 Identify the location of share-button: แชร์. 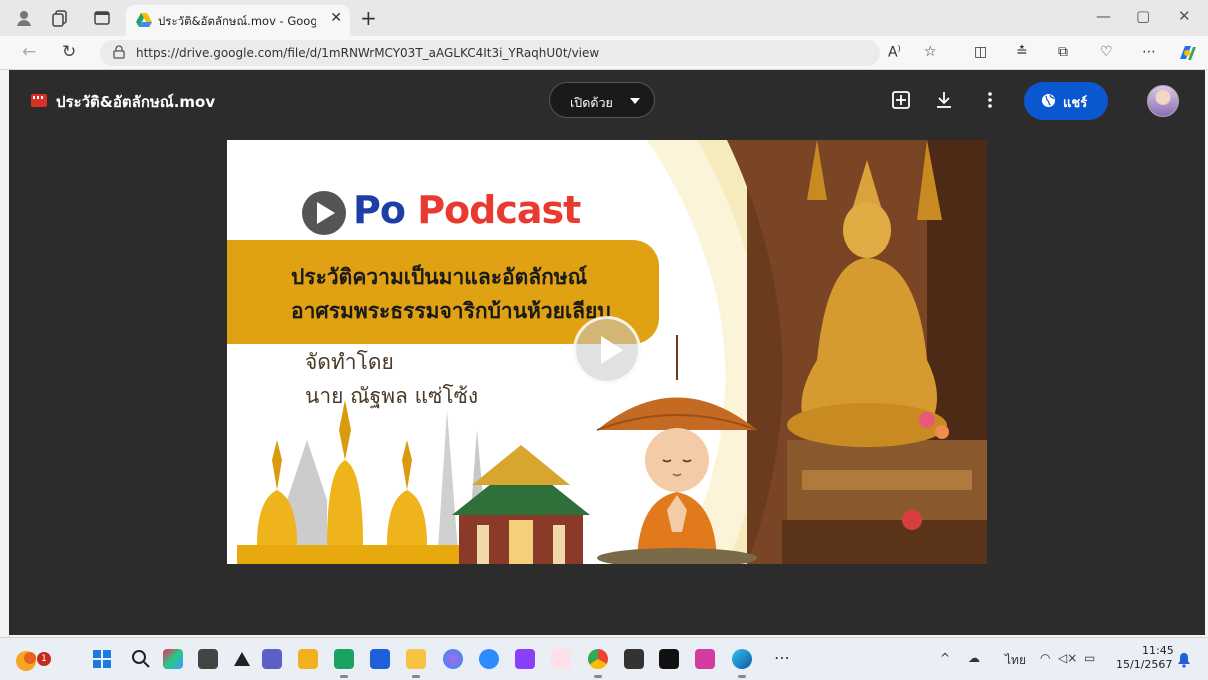
(1066, 101).